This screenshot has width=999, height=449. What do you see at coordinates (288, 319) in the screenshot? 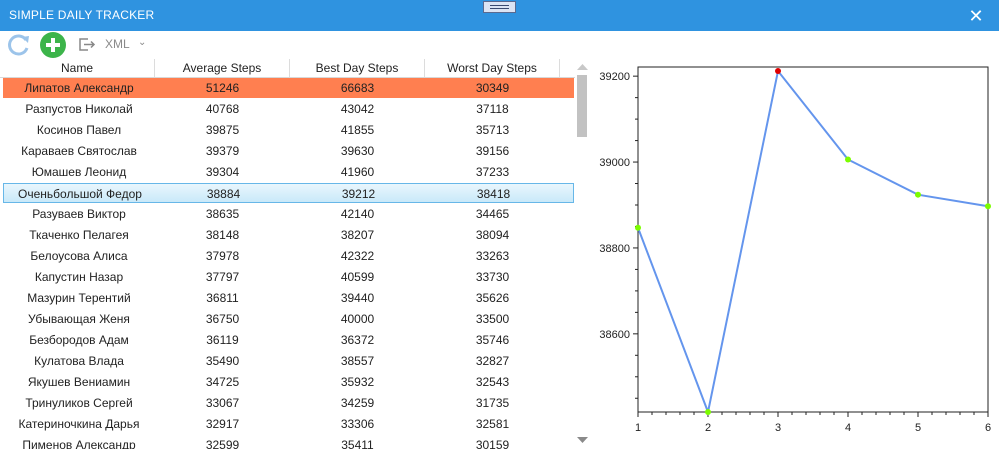
I see `table-row: Убывающая Женя 36750 40000 33500` at bounding box center [288, 319].